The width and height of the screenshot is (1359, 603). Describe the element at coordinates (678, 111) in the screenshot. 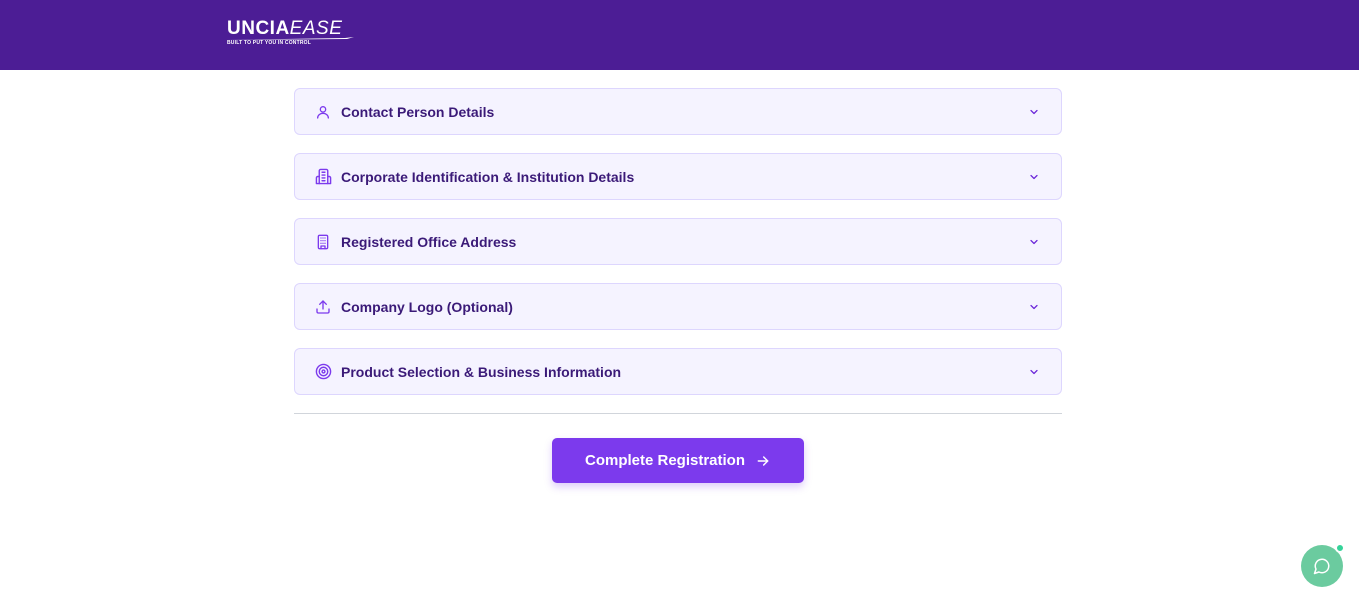

I see `section-contact-person: Contact Person Details` at that location.